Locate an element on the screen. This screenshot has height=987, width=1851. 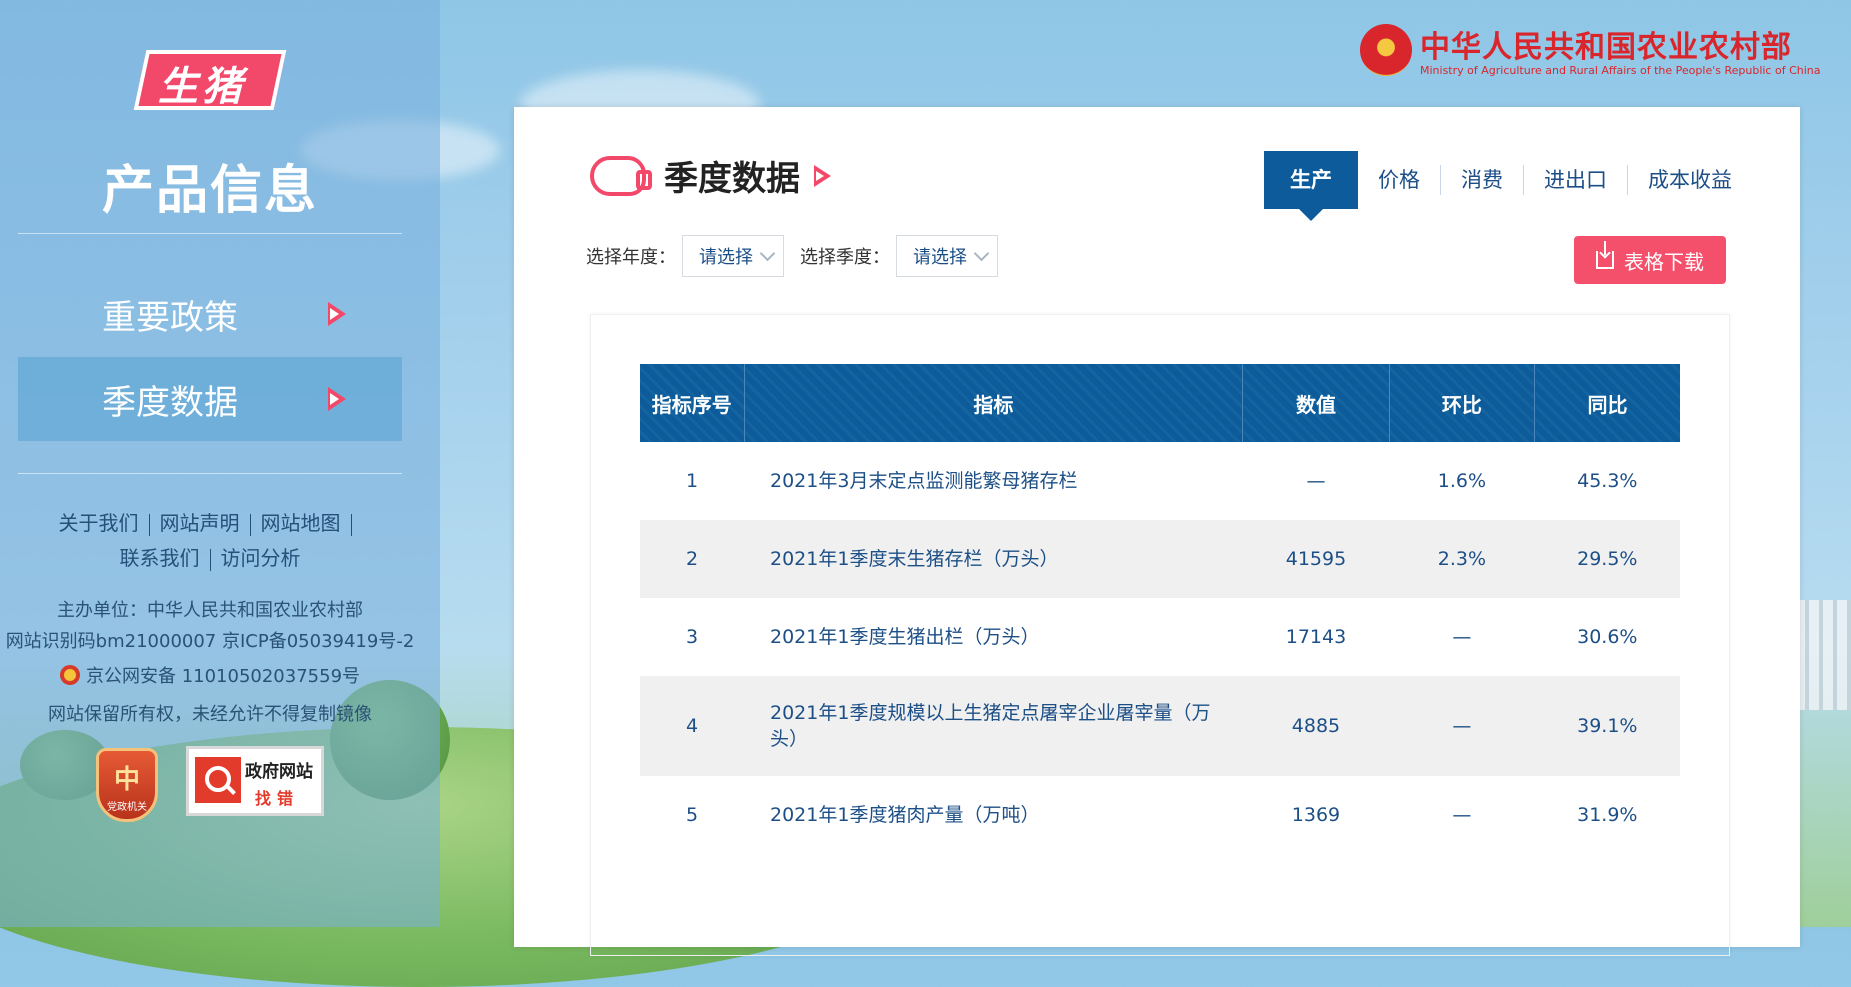
table-row: 5 2021年1季度猪肉产量（万吨） 1369 — 31.9% is located at coordinates (1160, 815).